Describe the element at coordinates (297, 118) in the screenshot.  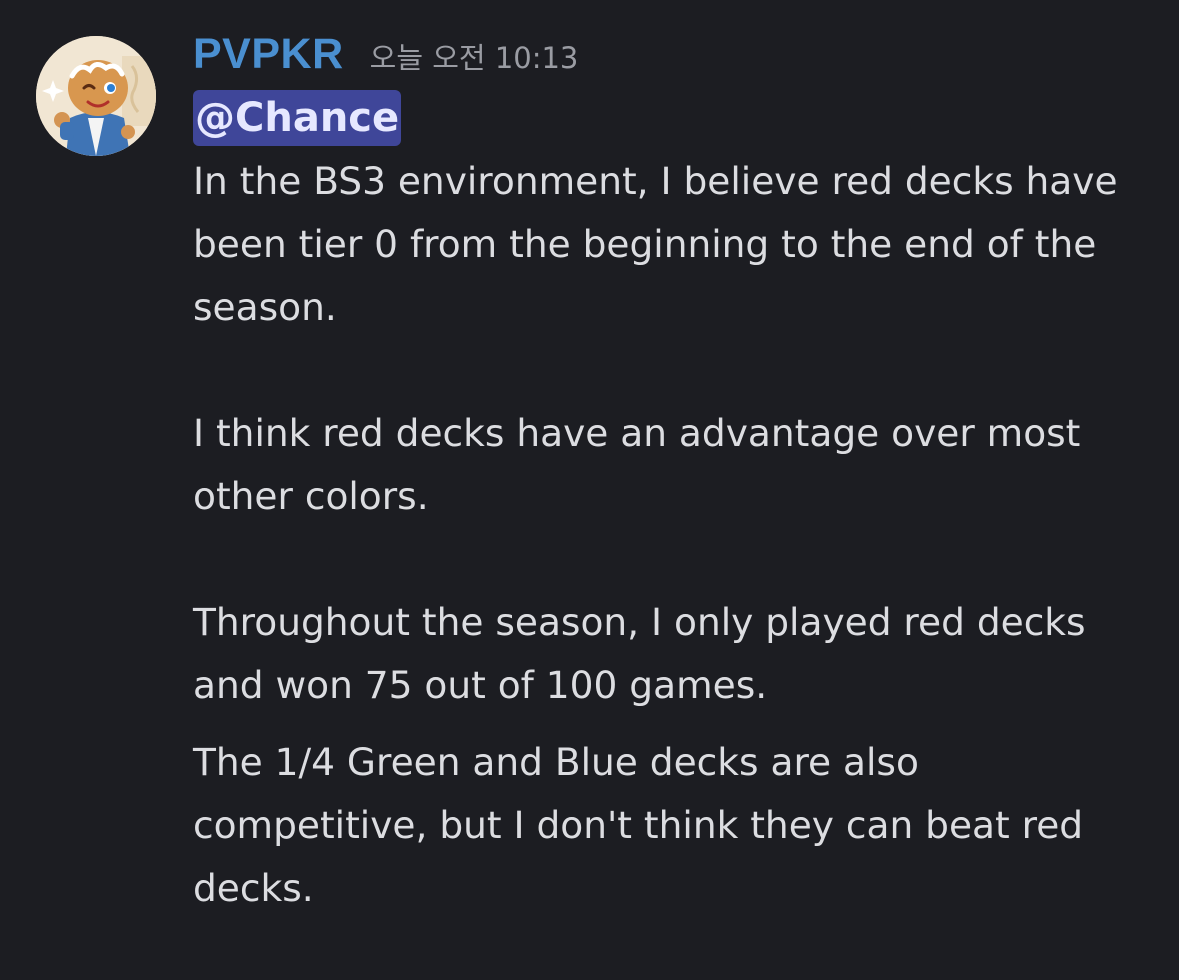
I see `user-mention: @Chance` at that location.